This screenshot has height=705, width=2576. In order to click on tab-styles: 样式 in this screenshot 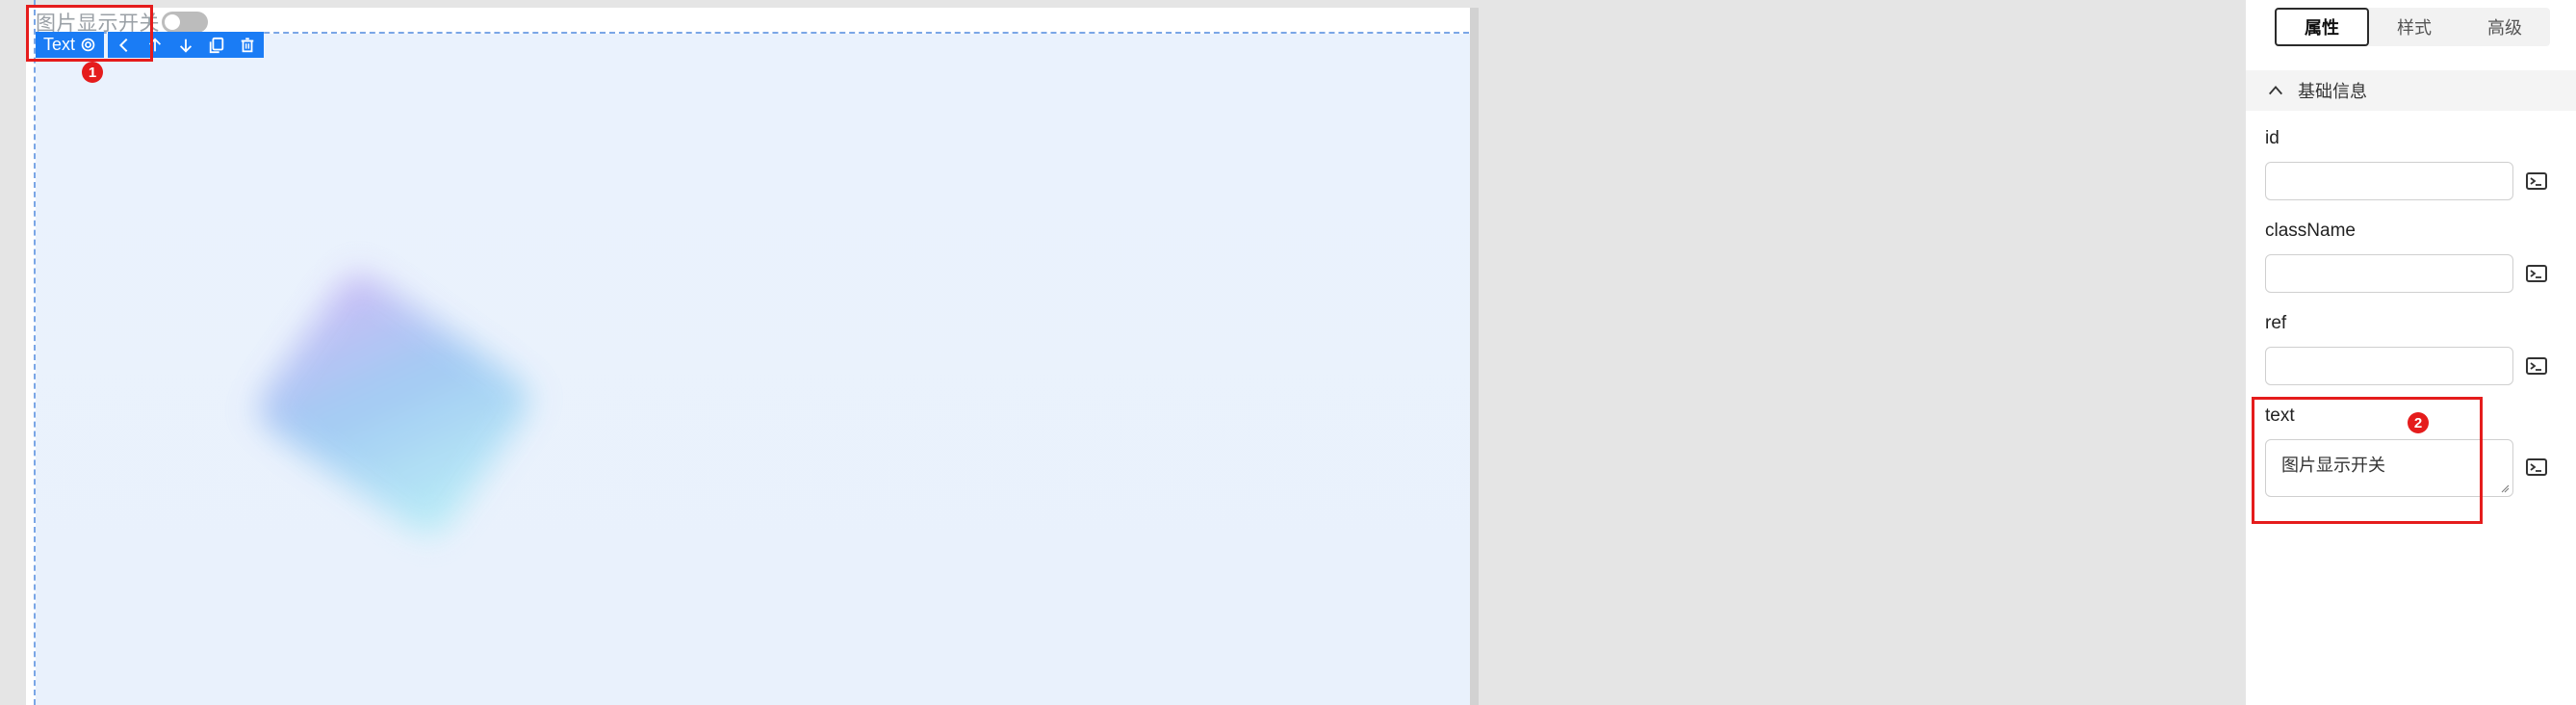, I will do `click(2414, 27)`.